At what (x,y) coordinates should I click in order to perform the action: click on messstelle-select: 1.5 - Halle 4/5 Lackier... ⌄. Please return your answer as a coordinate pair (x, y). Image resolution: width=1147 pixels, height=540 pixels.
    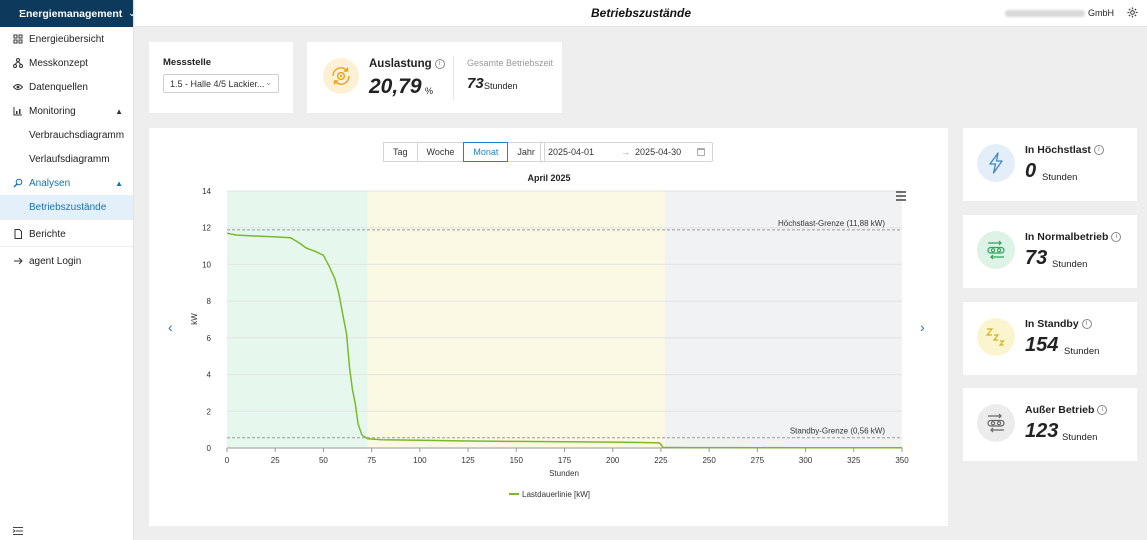
    Looking at the image, I should click on (221, 83).